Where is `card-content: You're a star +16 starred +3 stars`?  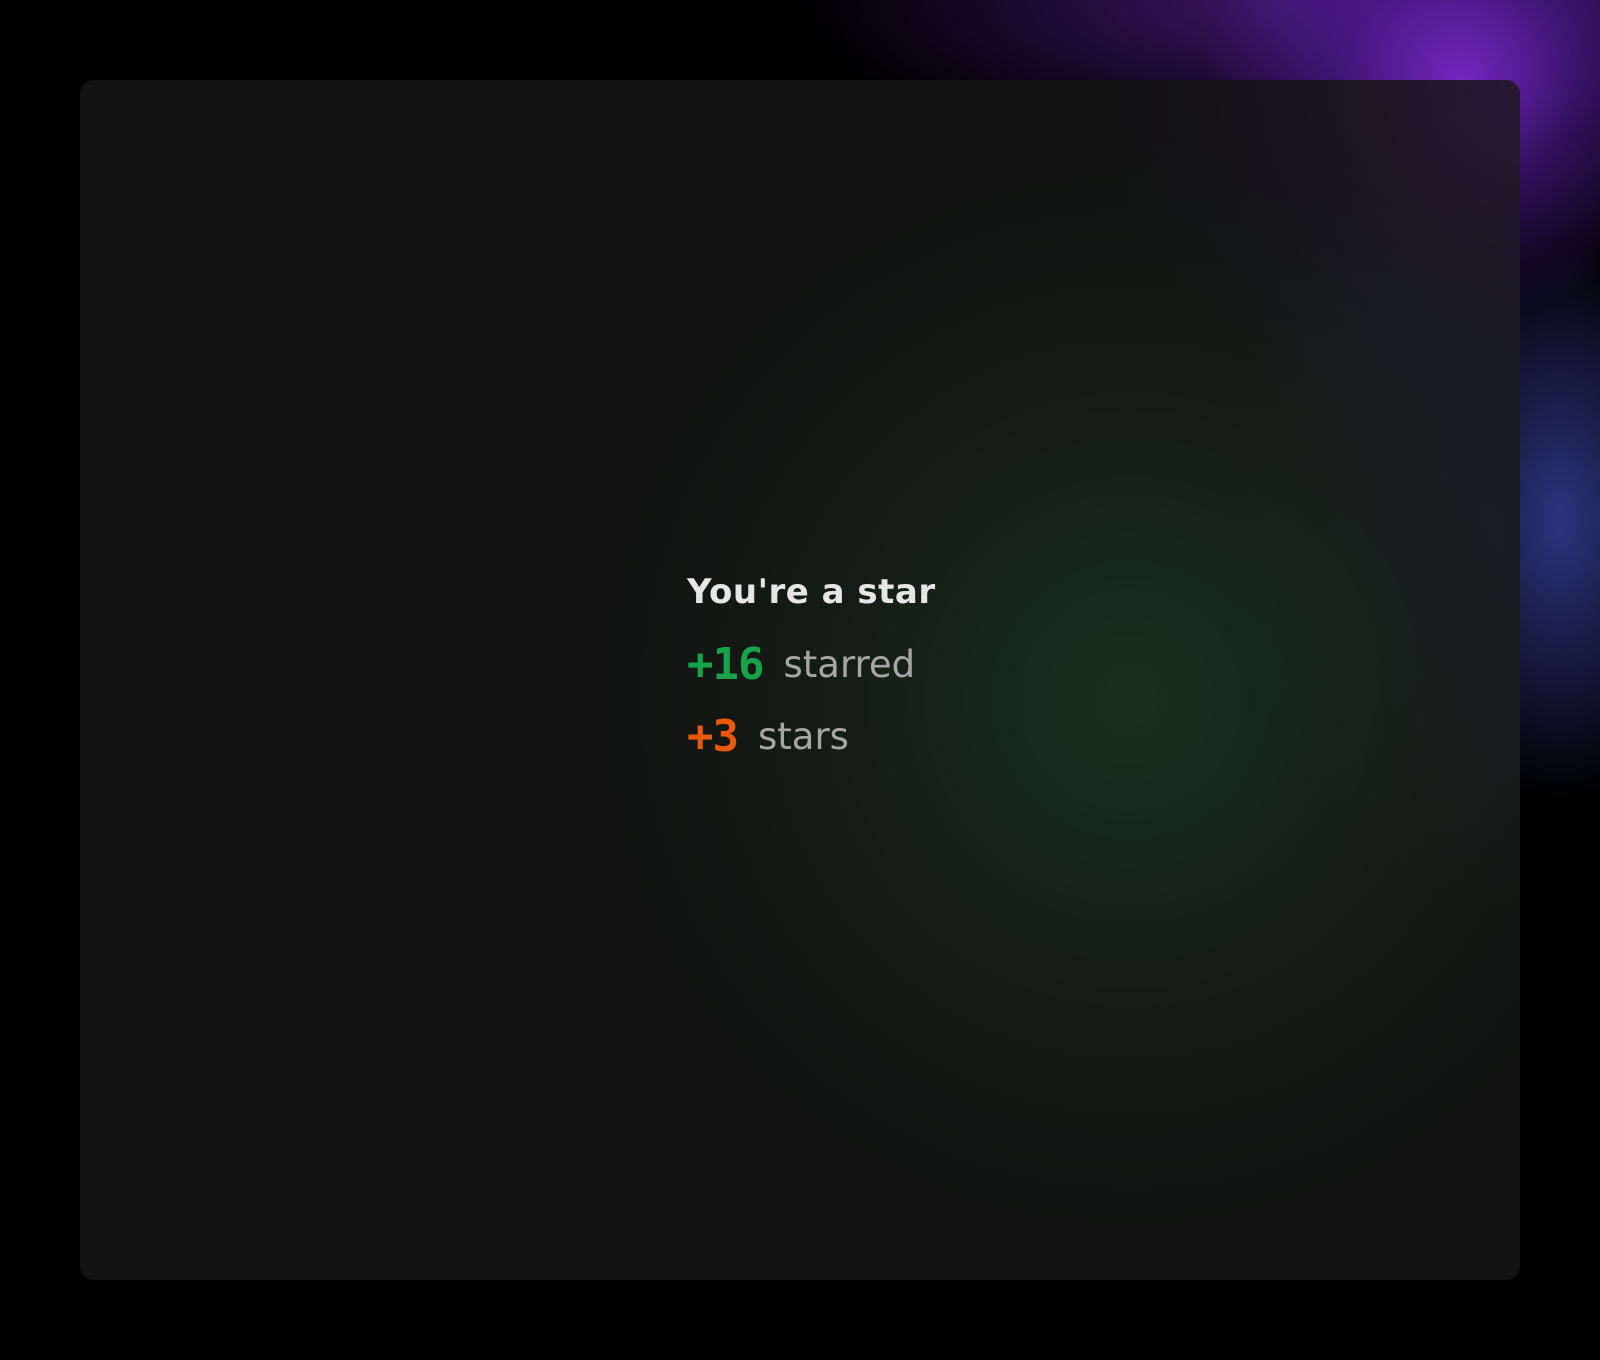 card-content: You're a star +16 starred +3 stars is located at coordinates (811, 665).